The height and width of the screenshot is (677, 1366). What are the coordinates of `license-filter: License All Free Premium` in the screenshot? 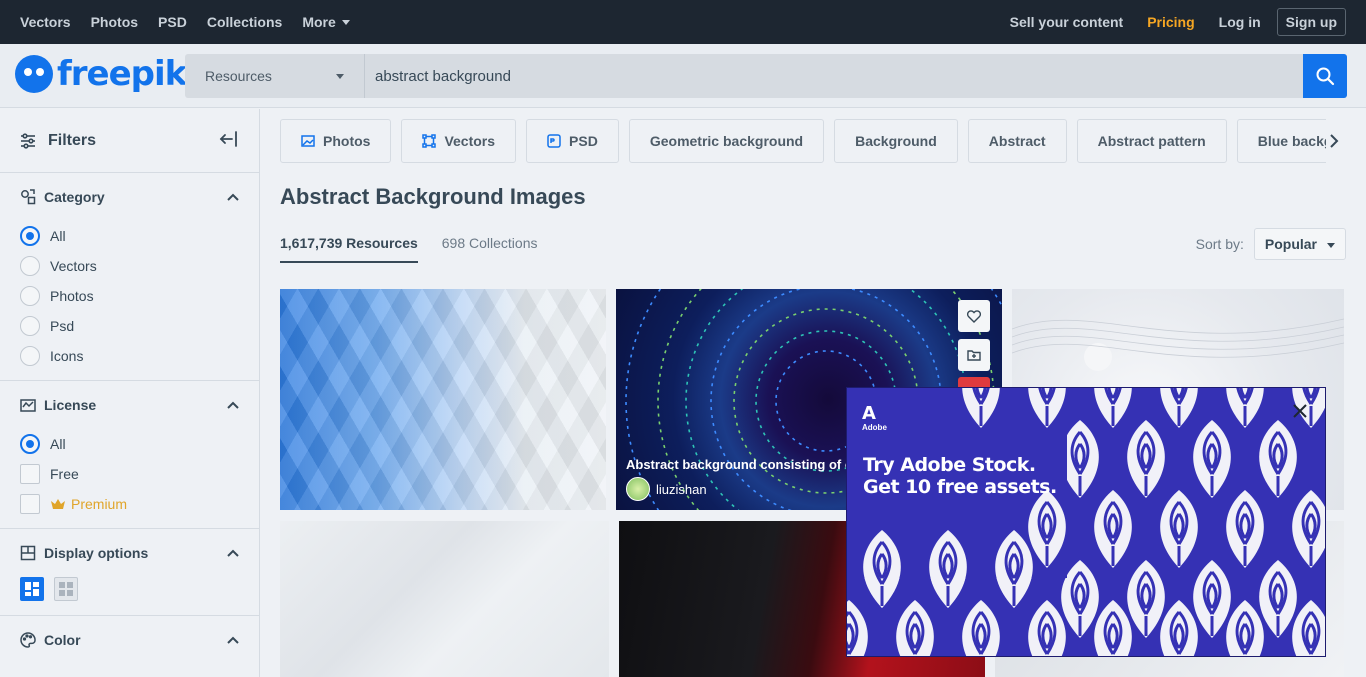 It's located at (129, 455).